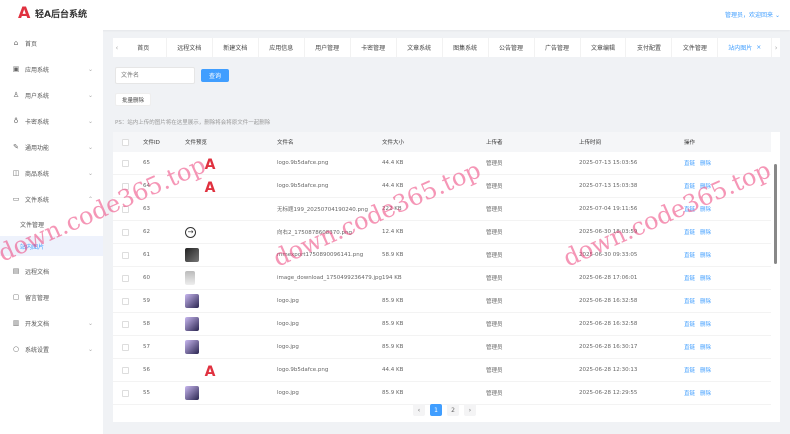 The image size is (790, 434). What do you see at coordinates (758, 47) in the screenshot?
I see `close-icon: ×` at bounding box center [758, 47].